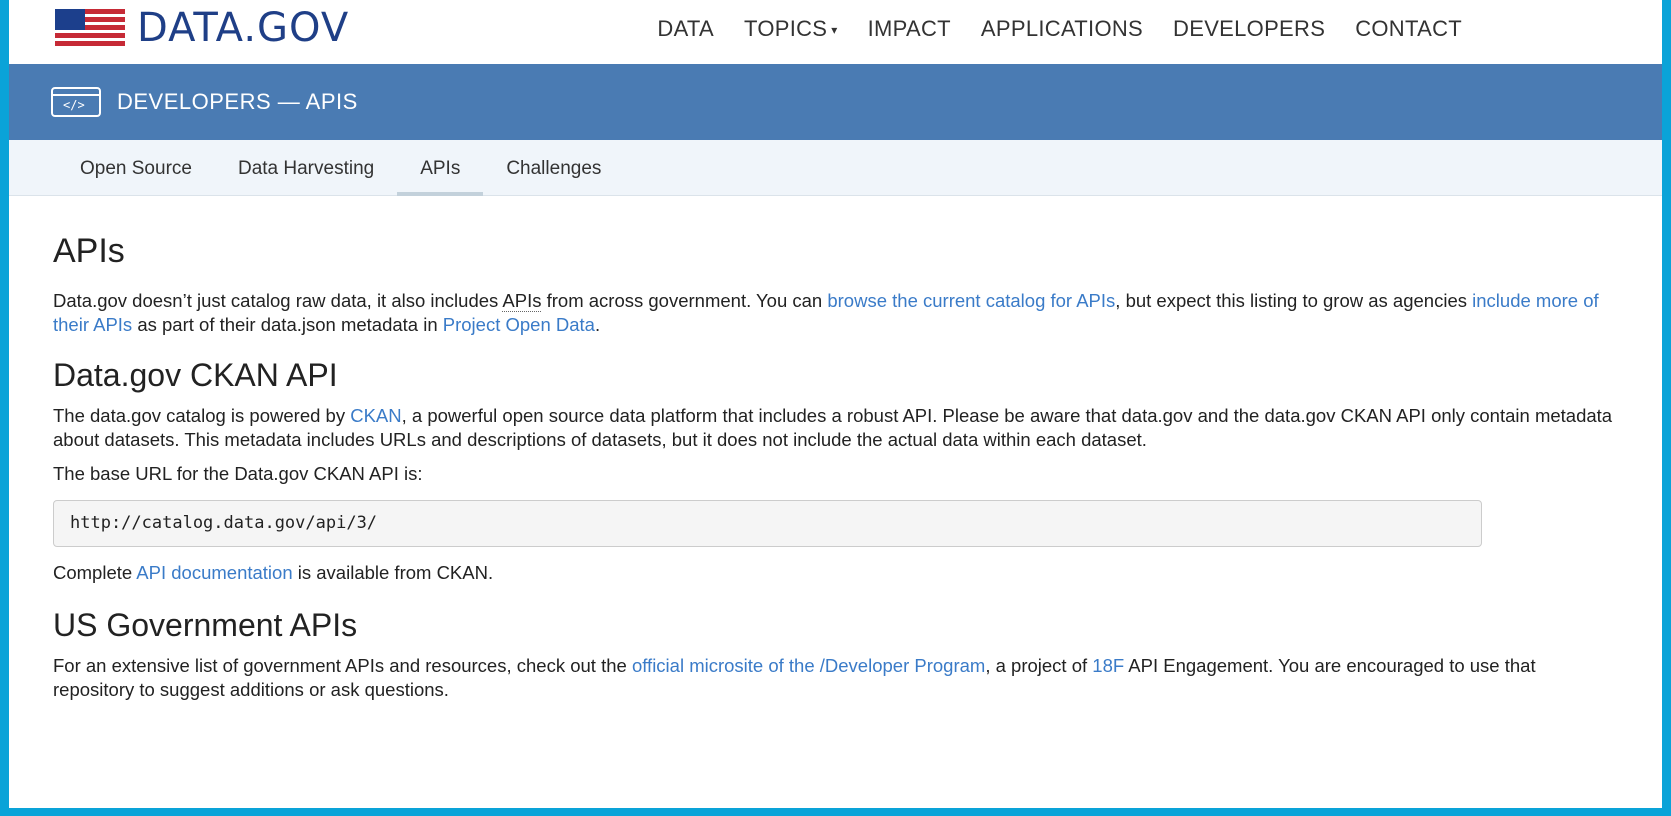 The width and height of the screenshot is (1671, 816). What do you see at coordinates (205, 625) in the screenshot?
I see `us-gov-apis-heading: US Government APIs` at bounding box center [205, 625].